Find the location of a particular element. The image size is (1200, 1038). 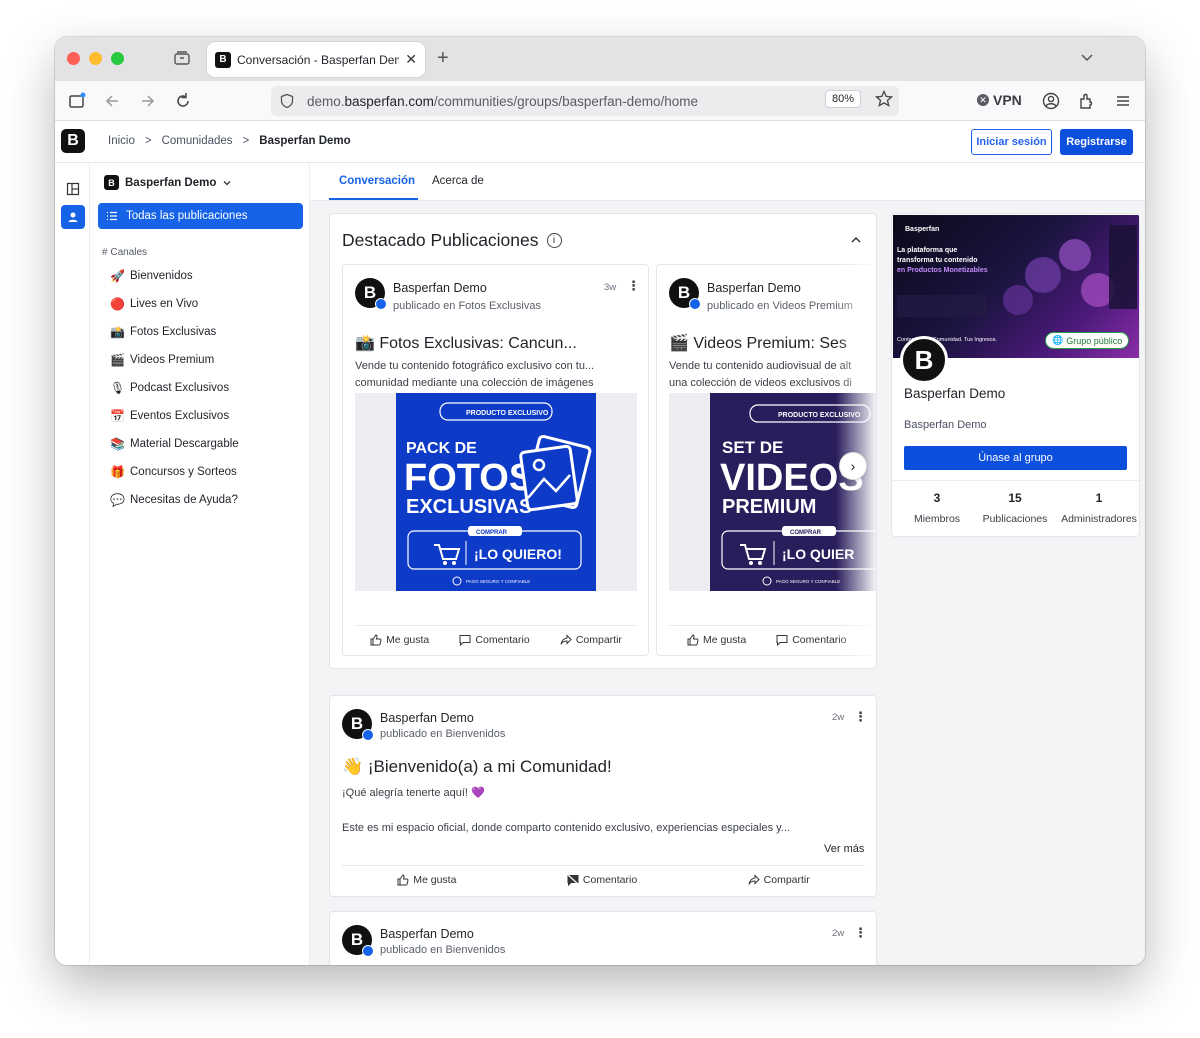

featured-heading-text: Destacado Publicaciones is located at coordinates (440, 240).